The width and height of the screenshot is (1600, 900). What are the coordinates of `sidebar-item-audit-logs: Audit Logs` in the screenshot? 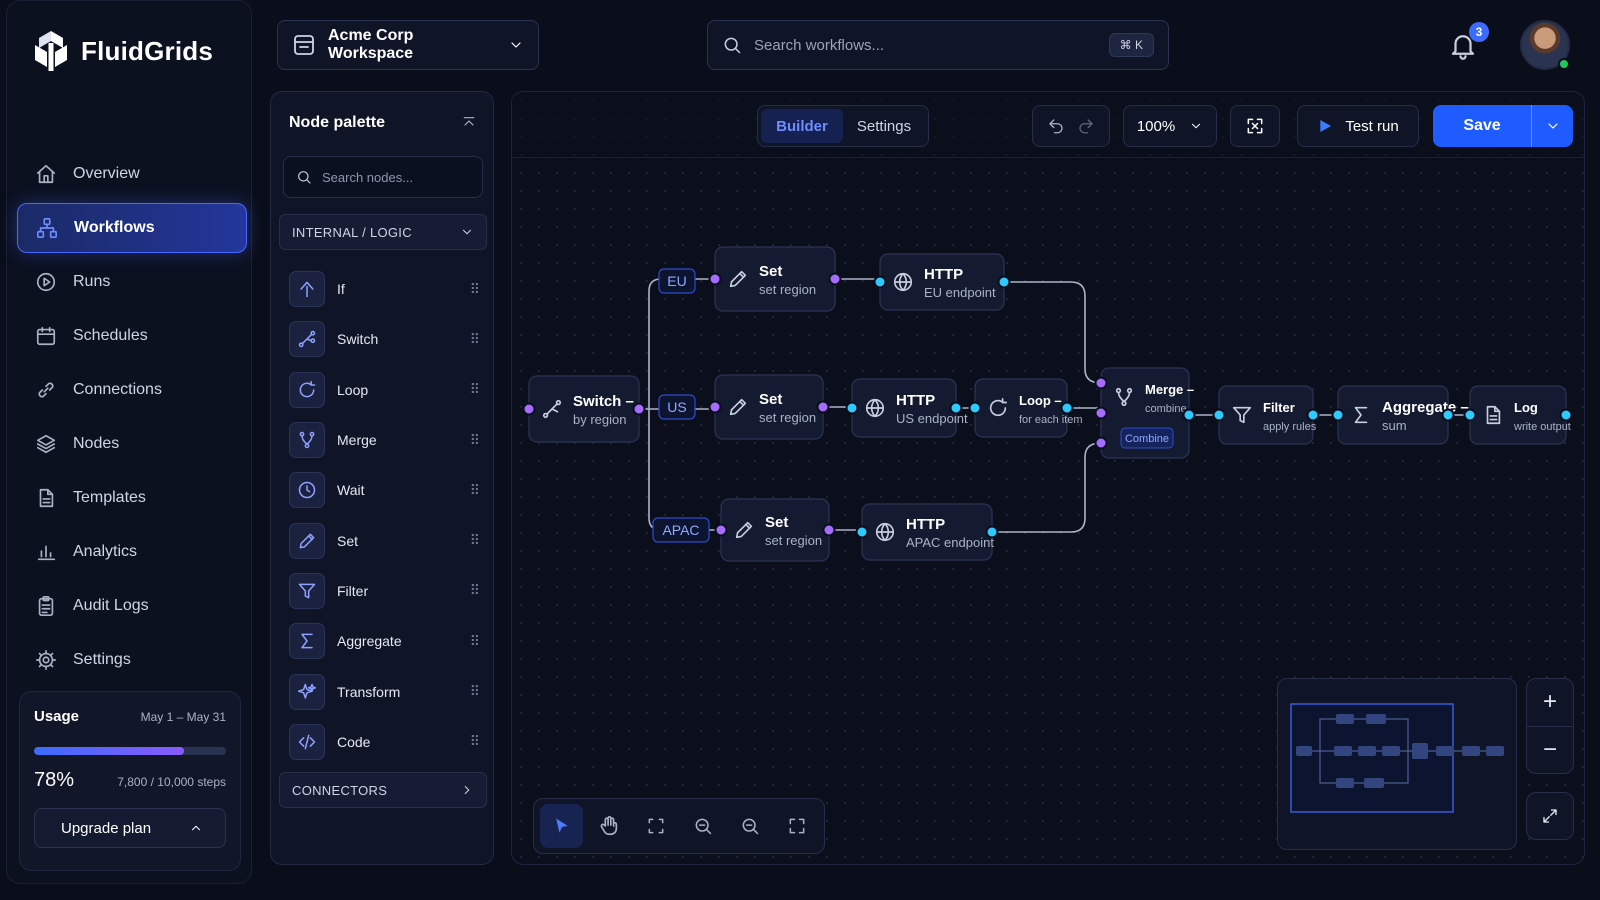 It's located at (132, 606).